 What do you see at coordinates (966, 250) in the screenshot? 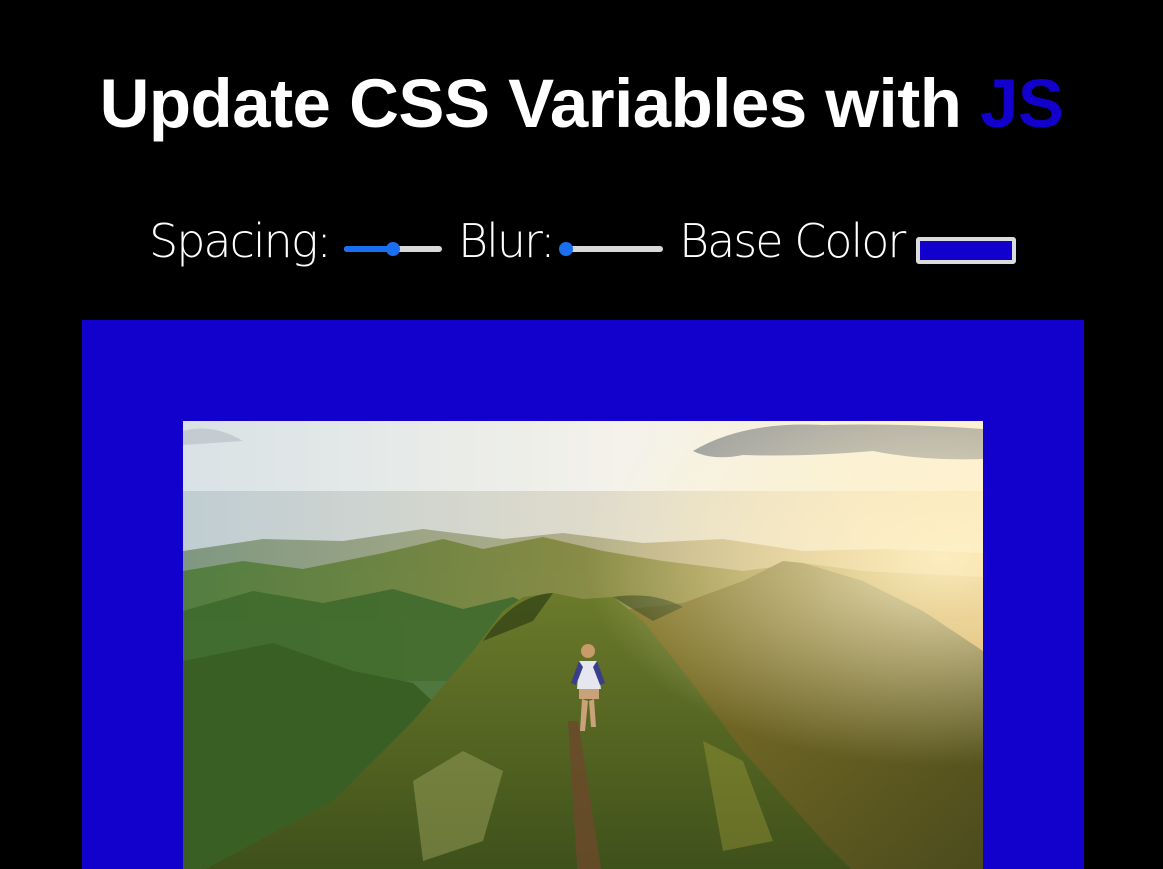
I see `base-color-picker` at bounding box center [966, 250].